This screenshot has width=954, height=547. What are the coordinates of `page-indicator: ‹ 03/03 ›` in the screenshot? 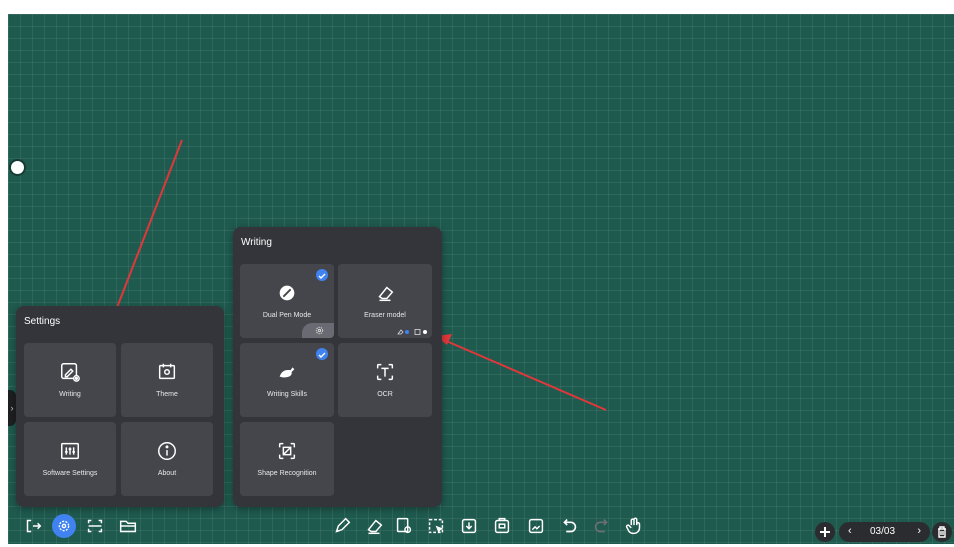 It's located at (884, 532).